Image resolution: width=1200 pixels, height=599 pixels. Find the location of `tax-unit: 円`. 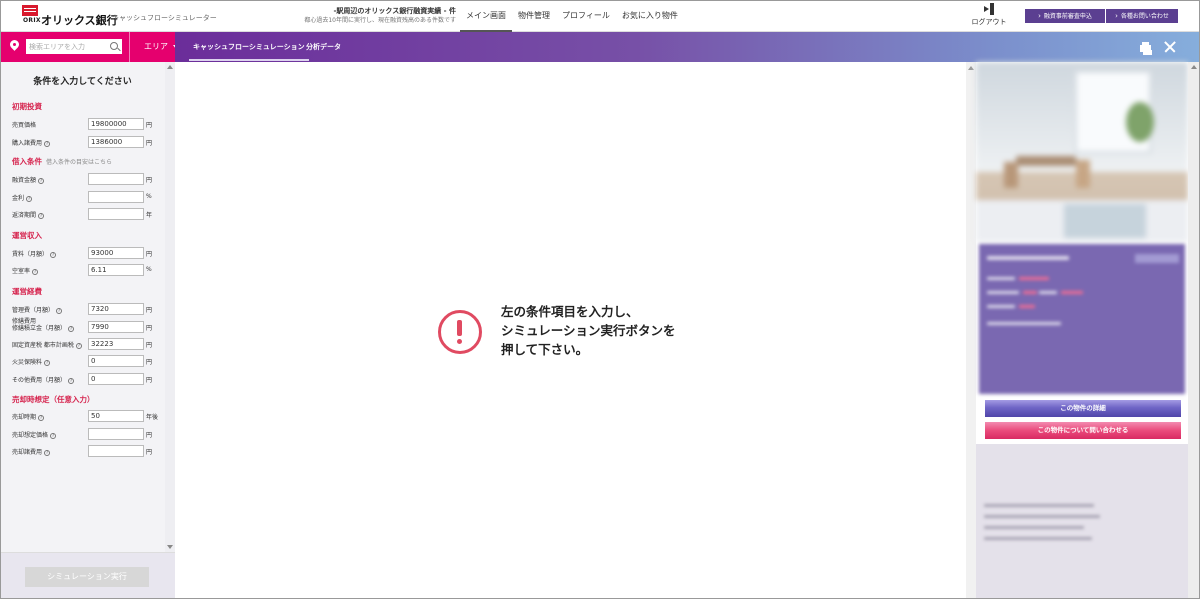

tax-unit: 円 is located at coordinates (149, 345).